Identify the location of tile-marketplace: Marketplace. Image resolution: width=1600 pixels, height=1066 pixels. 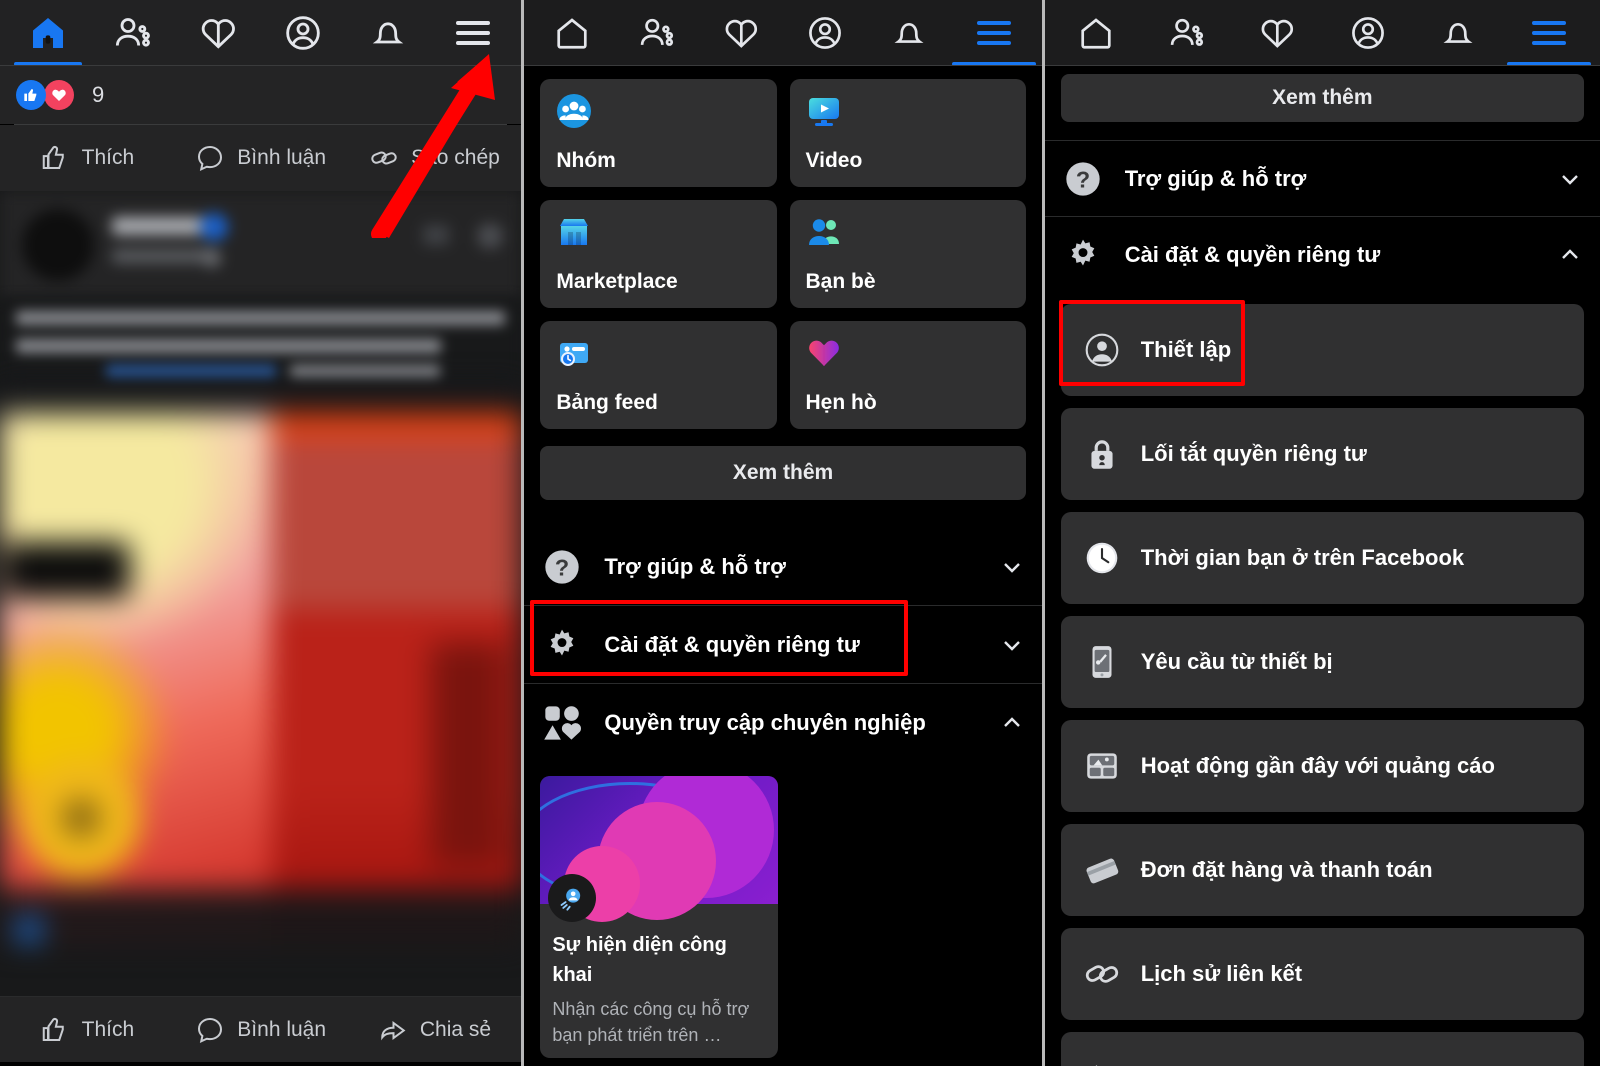
(658, 254).